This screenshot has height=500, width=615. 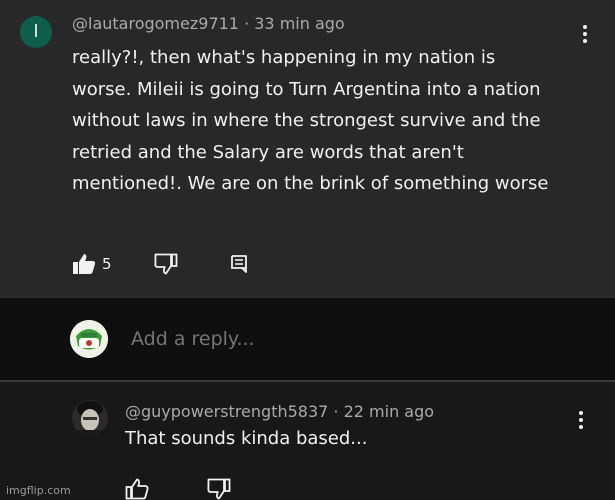 I want to click on comment-username: @lautarogomez9711, so click(x=155, y=23).